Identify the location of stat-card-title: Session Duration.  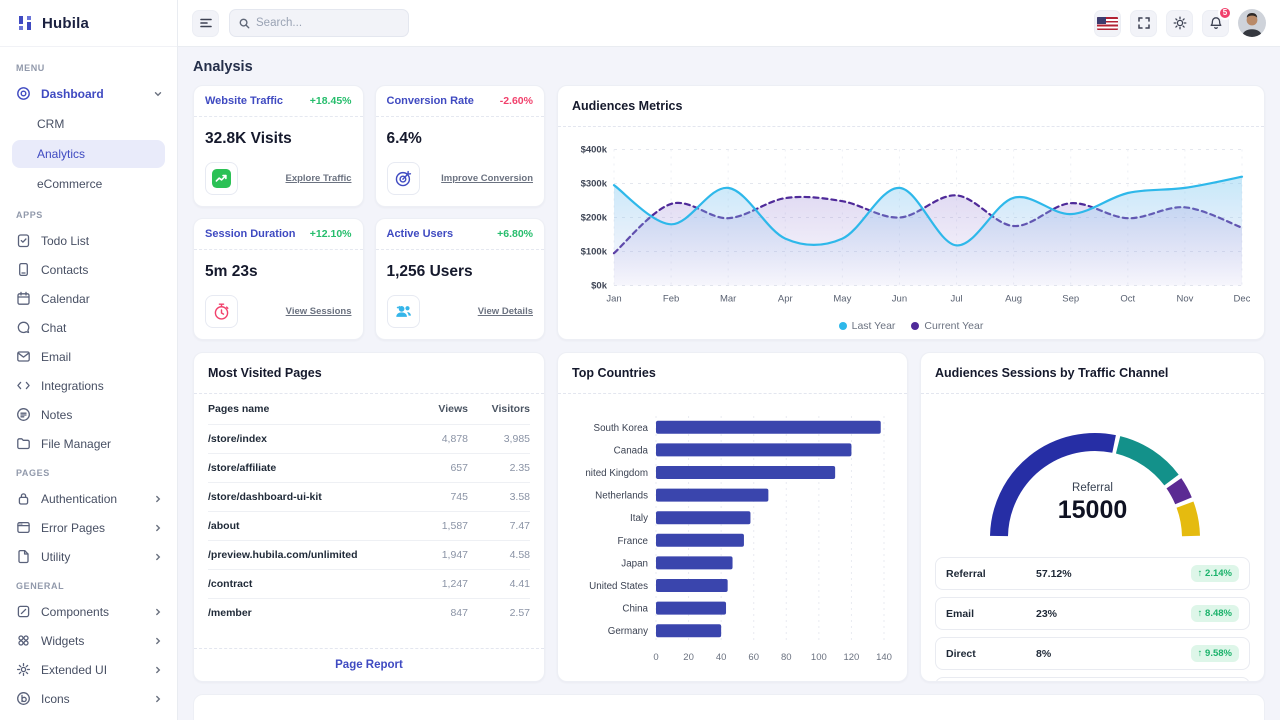
(250, 234).